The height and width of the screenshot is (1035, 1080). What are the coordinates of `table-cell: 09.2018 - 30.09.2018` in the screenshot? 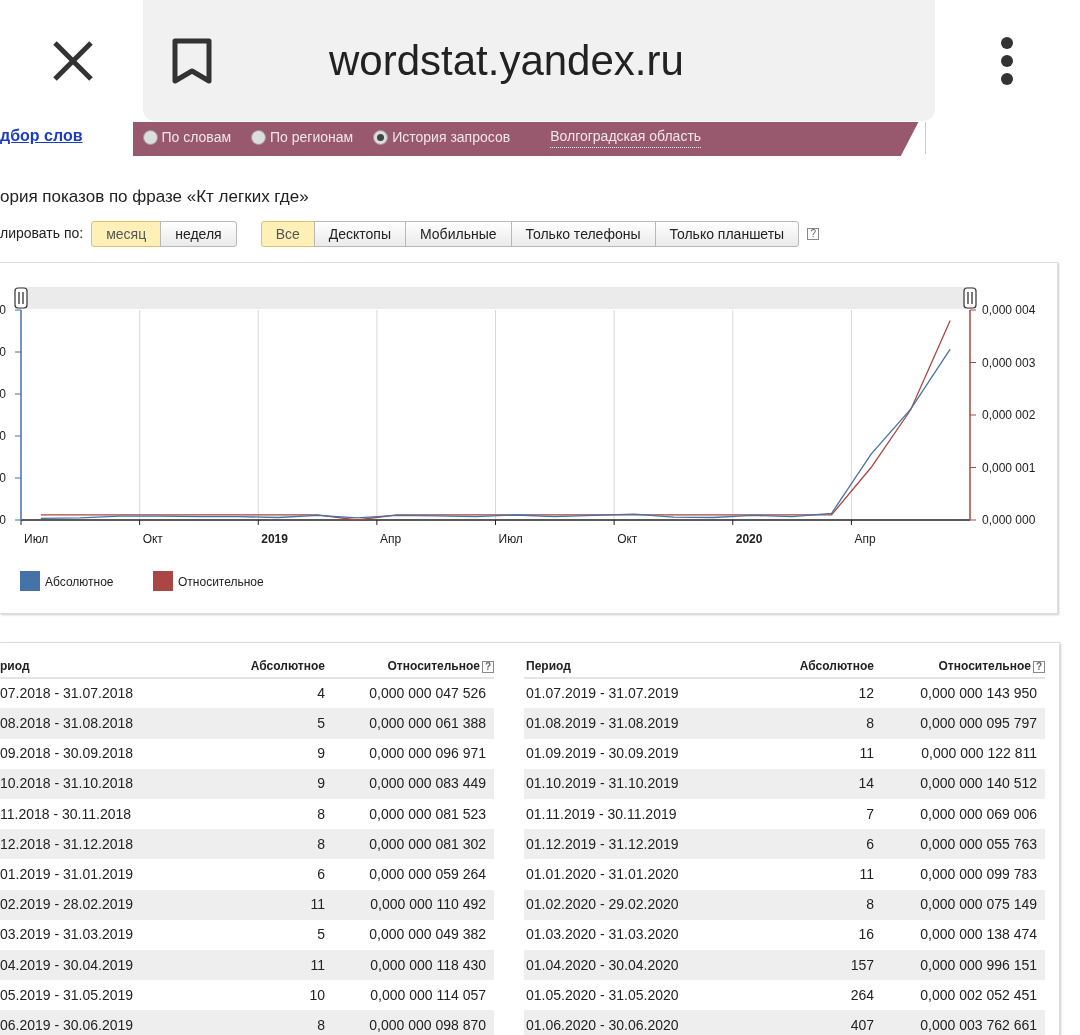 It's located at (67, 753).